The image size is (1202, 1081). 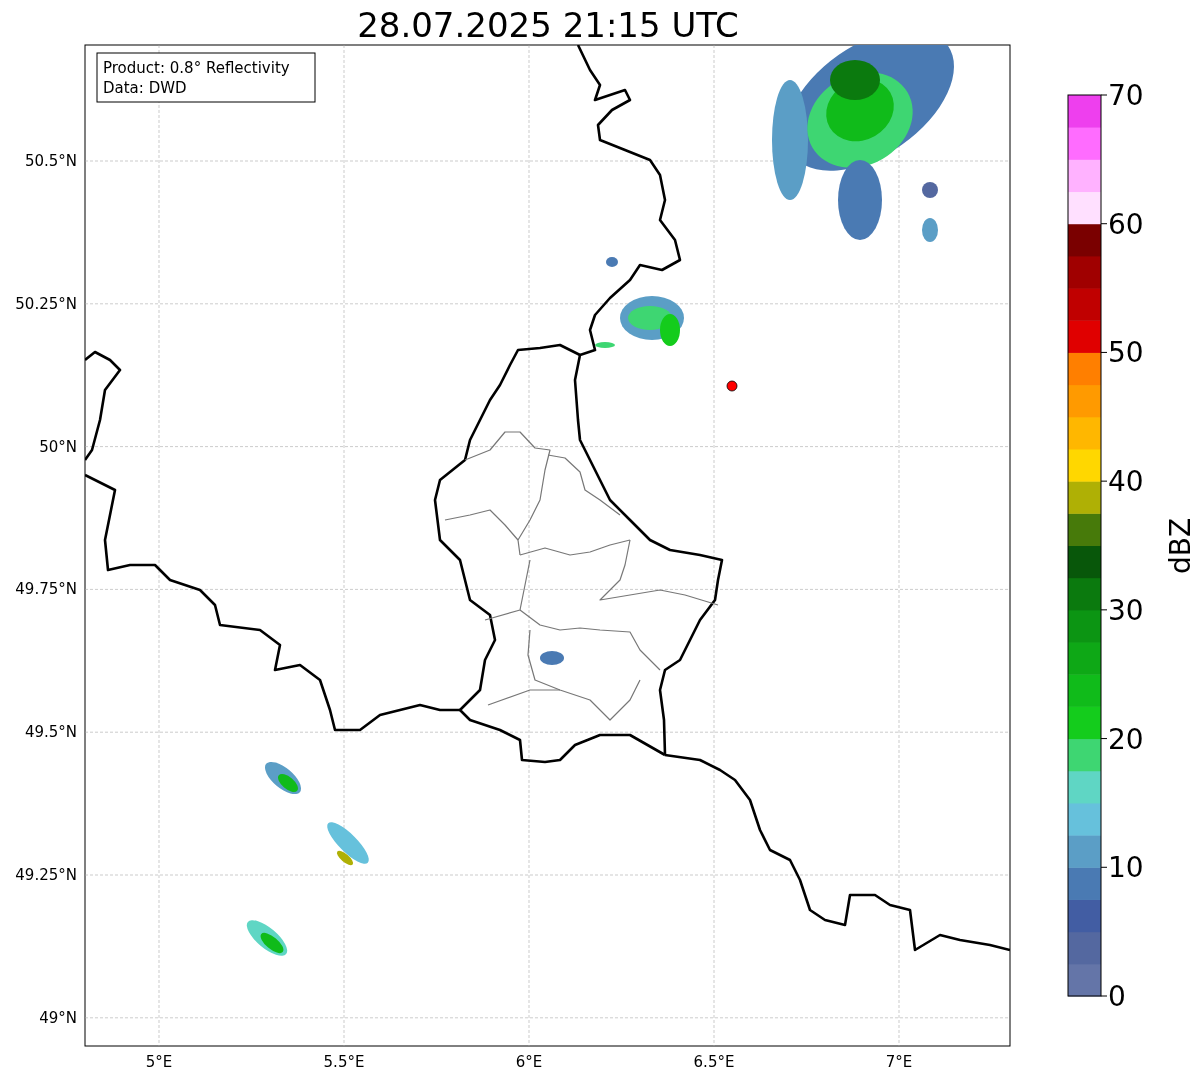 I want to click on latitude-label: 49.75°N, so click(x=46, y=589).